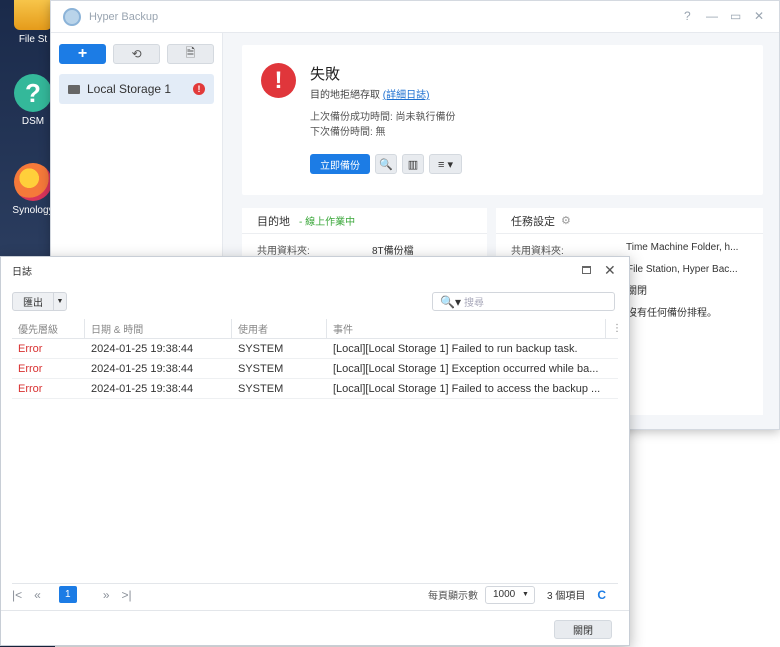  What do you see at coordinates (124, 16) in the screenshot?
I see `window-title: Hyper Backup` at bounding box center [124, 16].